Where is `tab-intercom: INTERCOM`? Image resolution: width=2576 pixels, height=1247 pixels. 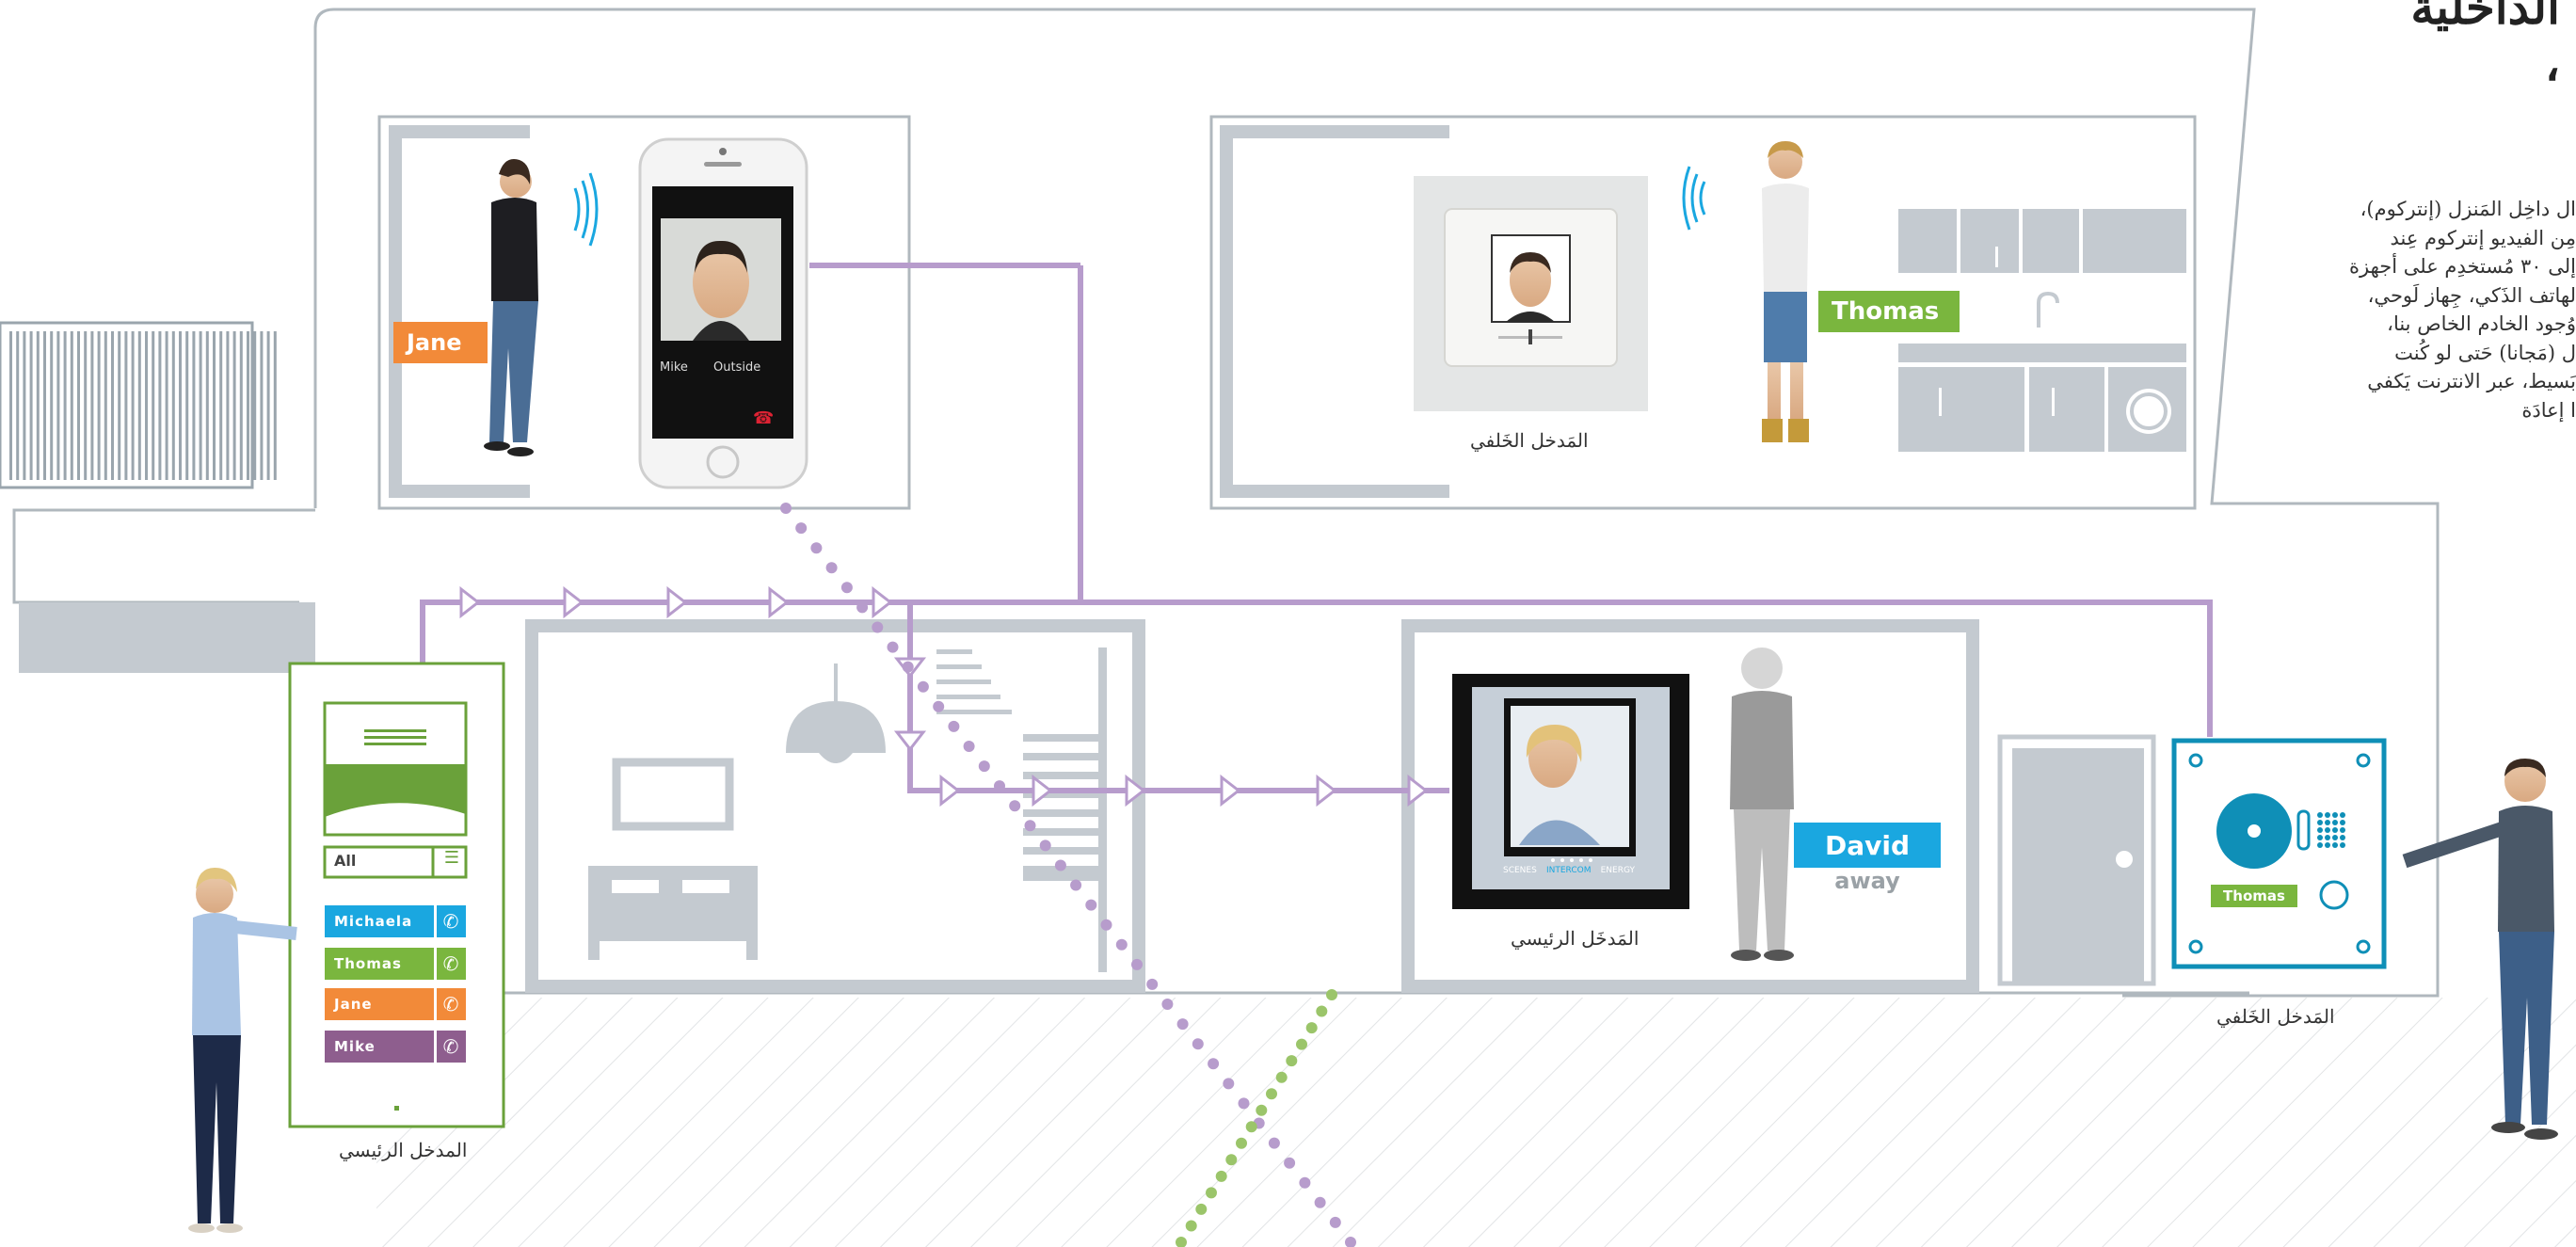 tab-intercom: INTERCOM is located at coordinates (1569, 870).